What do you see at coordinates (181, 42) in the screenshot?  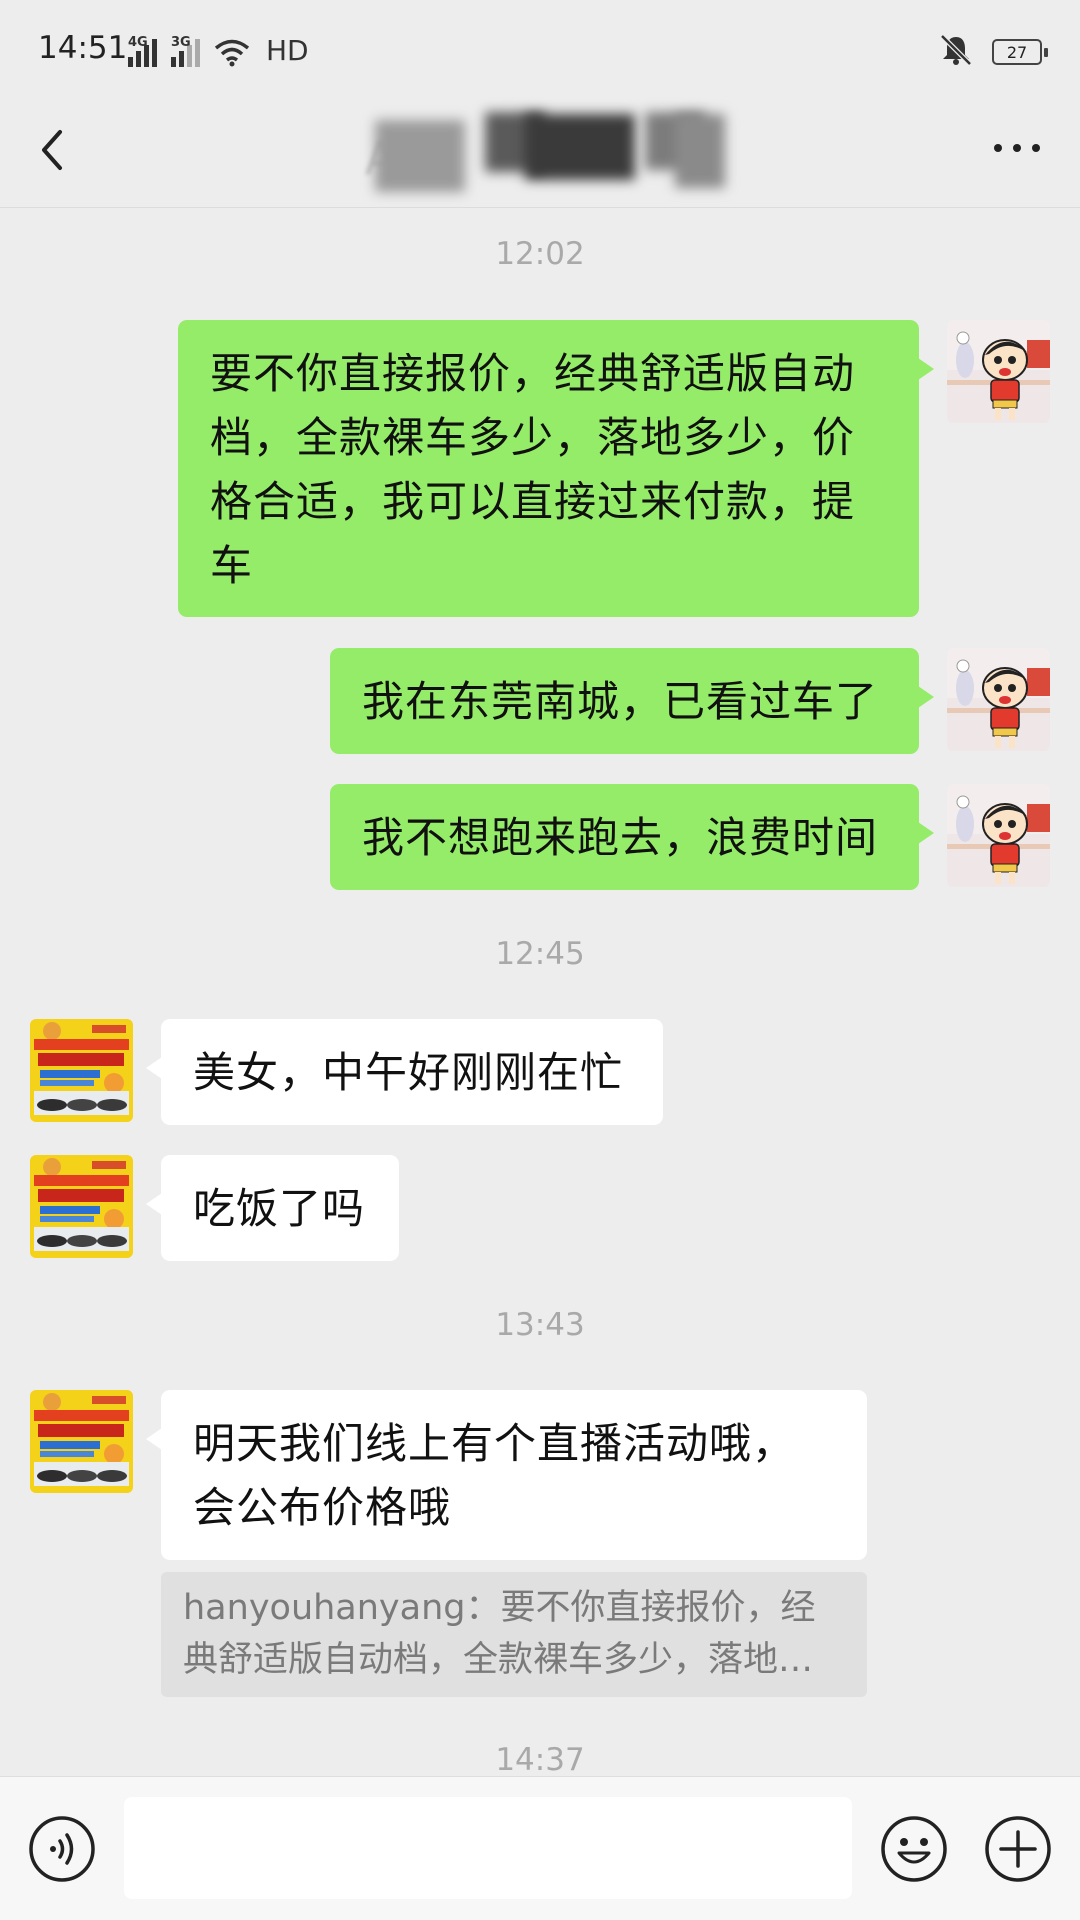 I see `signal-3g-label: 3G` at bounding box center [181, 42].